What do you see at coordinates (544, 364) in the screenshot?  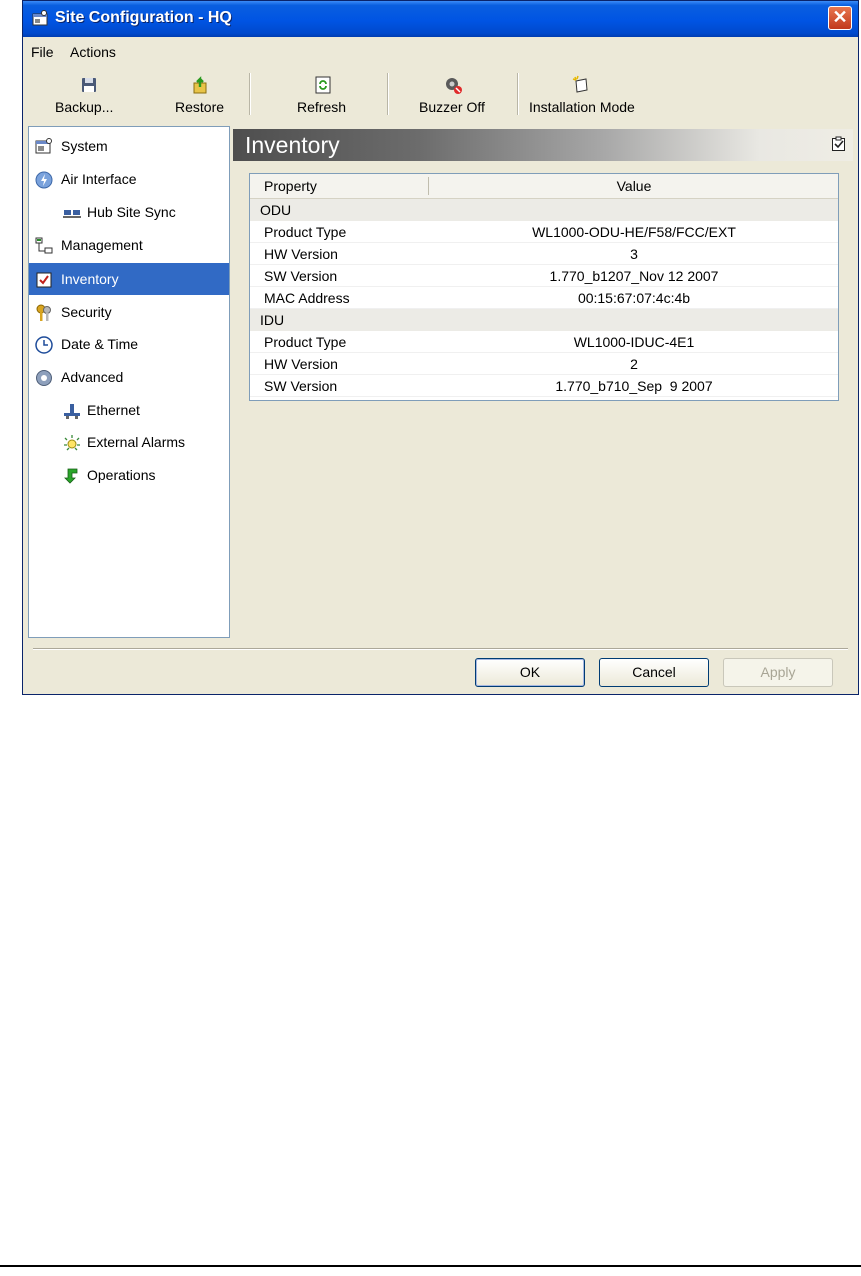 I see `table-row: HW Version 2` at bounding box center [544, 364].